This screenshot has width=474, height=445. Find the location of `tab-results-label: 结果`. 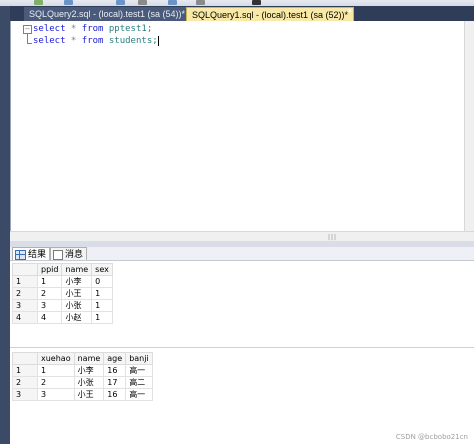

tab-results-label: 结果 is located at coordinates (37, 254).